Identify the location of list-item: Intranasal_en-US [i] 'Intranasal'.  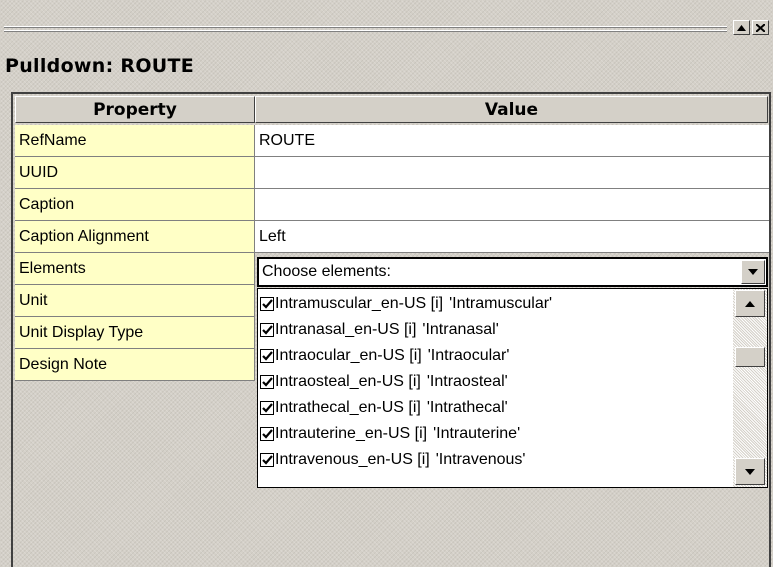
(495, 330).